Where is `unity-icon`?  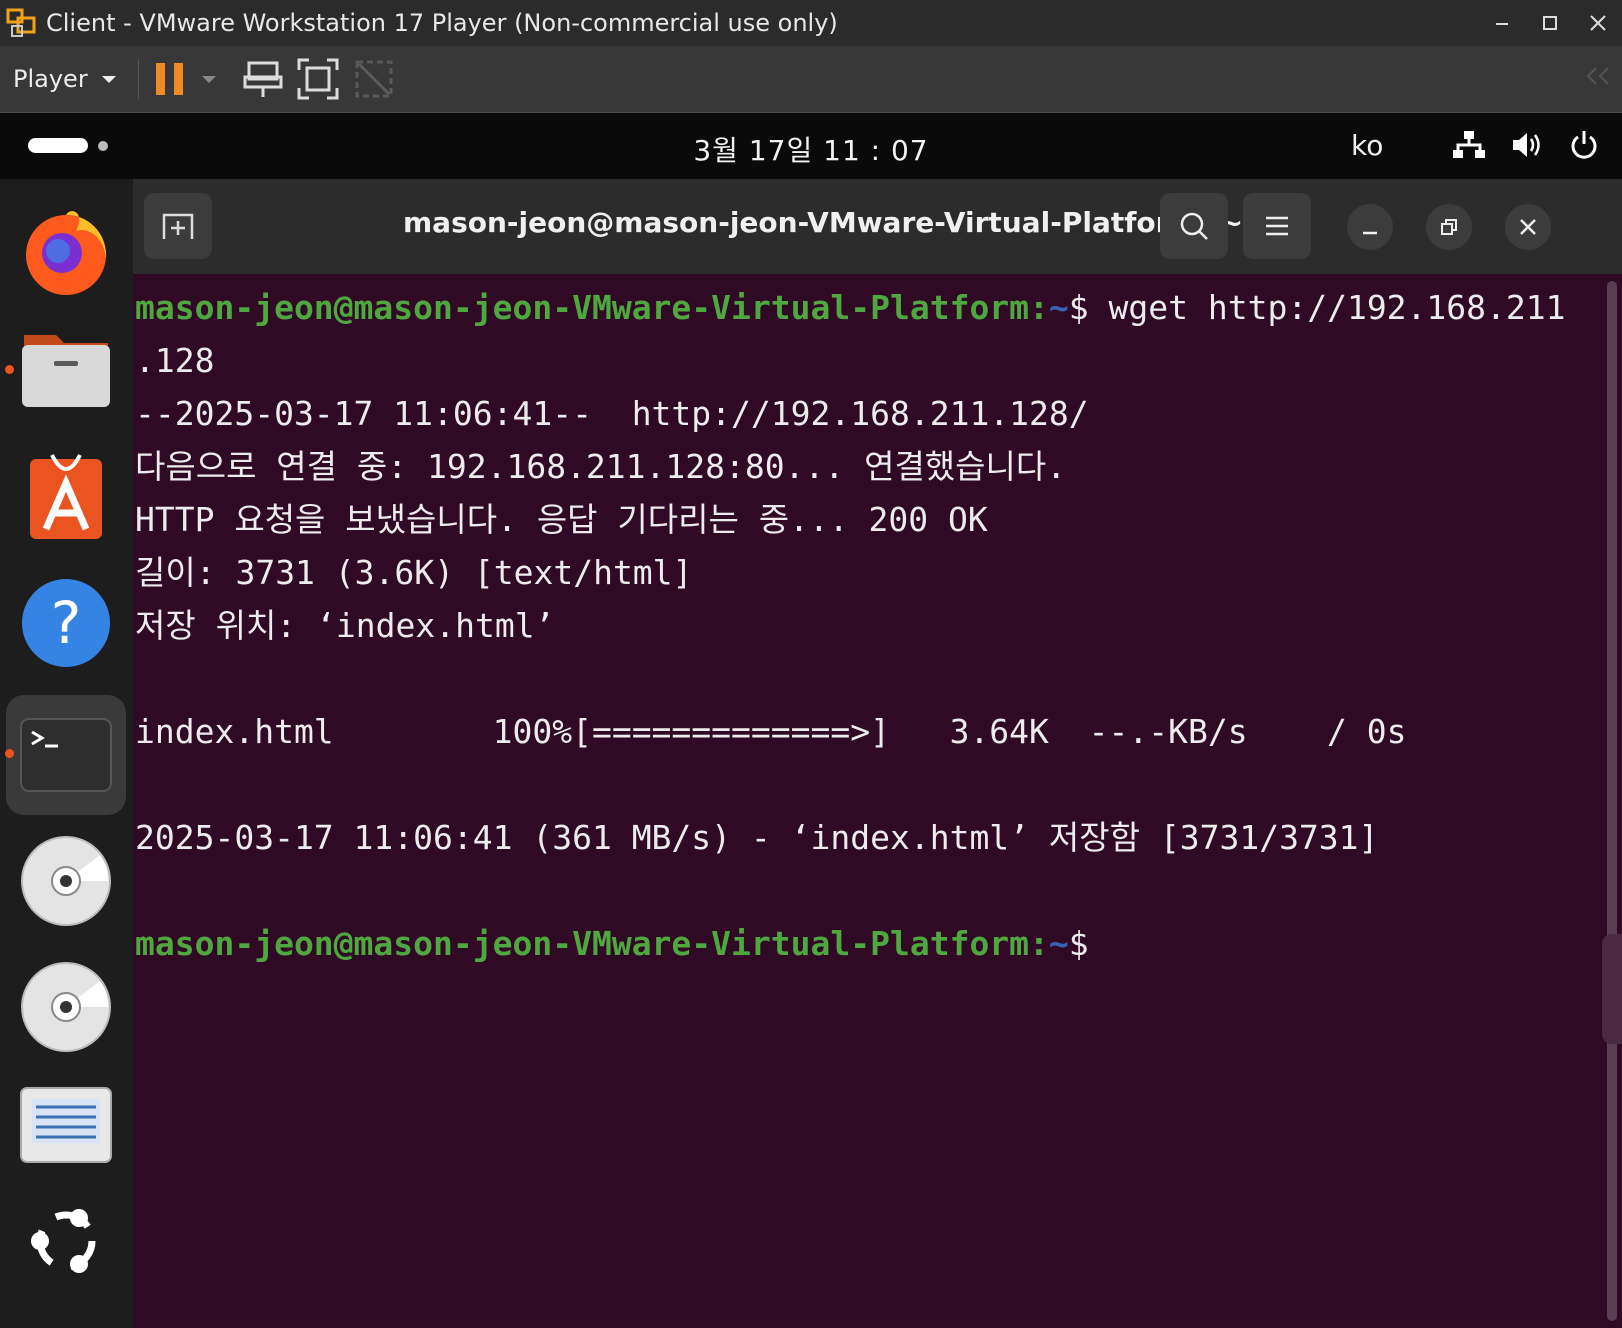 unity-icon is located at coordinates (374, 79).